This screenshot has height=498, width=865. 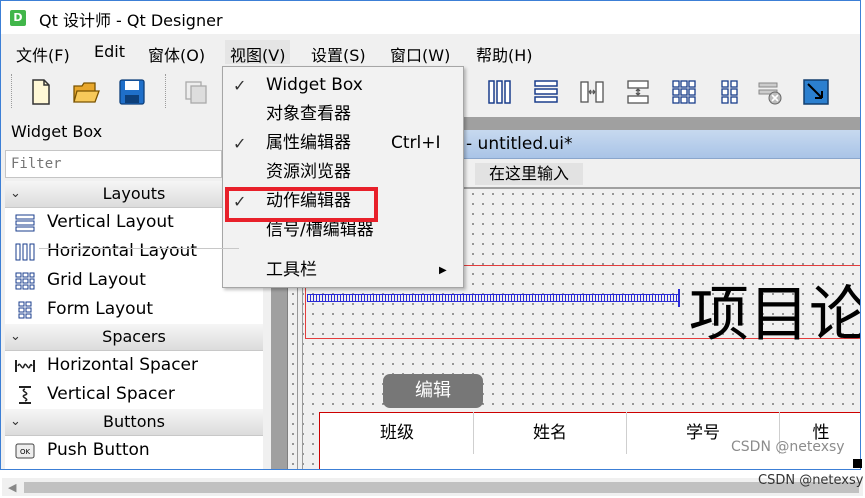 I want to click on category-label: Layouts, so click(x=134, y=193).